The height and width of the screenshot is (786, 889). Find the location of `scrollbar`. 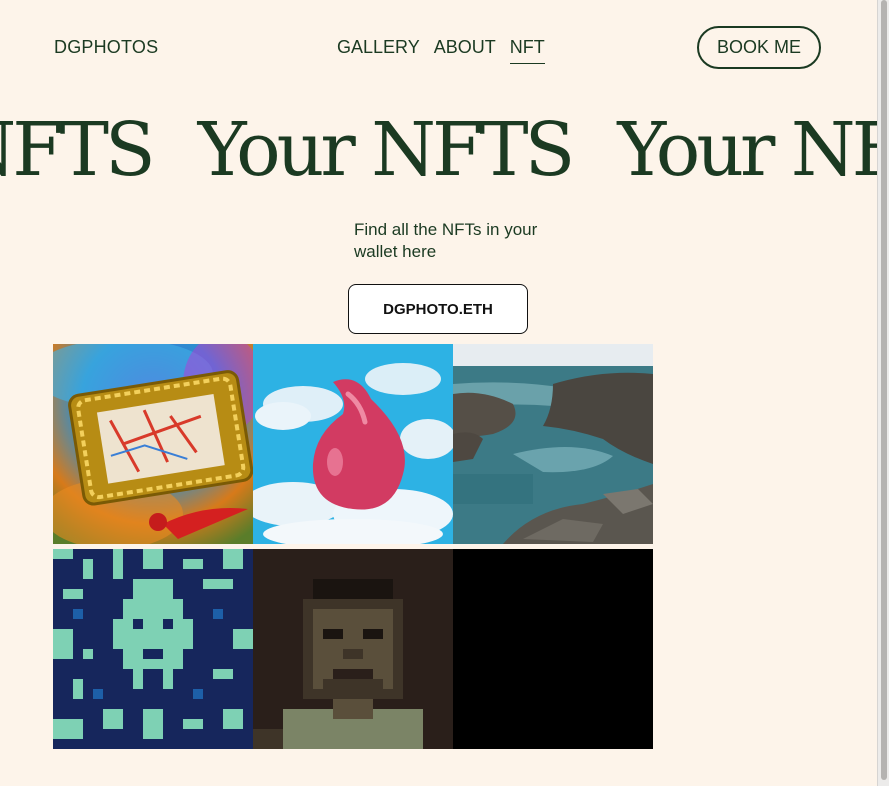

scrollbar is located at coordinates (883, 393).